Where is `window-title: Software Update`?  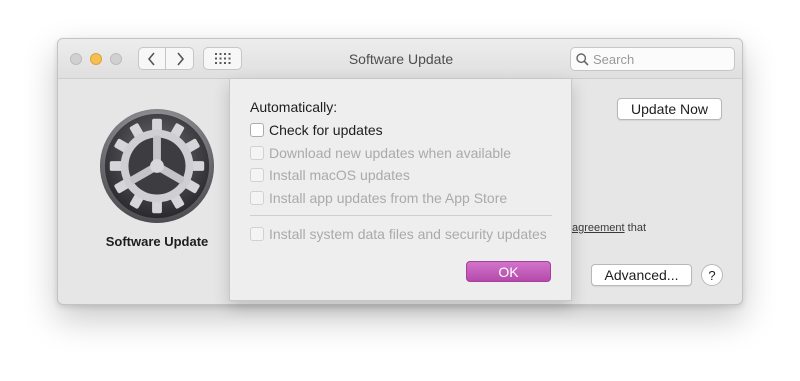 window-title: Software Update is located at coordinates (401, 59).